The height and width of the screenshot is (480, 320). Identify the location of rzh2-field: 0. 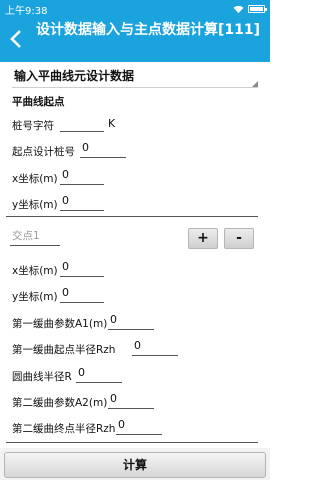
(139, 426).